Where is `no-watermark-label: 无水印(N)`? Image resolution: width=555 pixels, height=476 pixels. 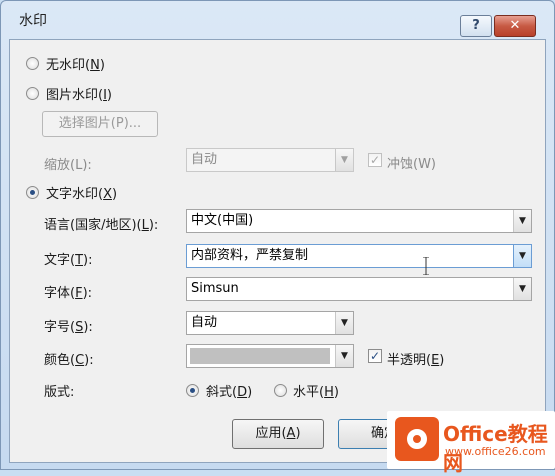
no-watermark-label: 无水印(N) is located at coordinates (75, 63).